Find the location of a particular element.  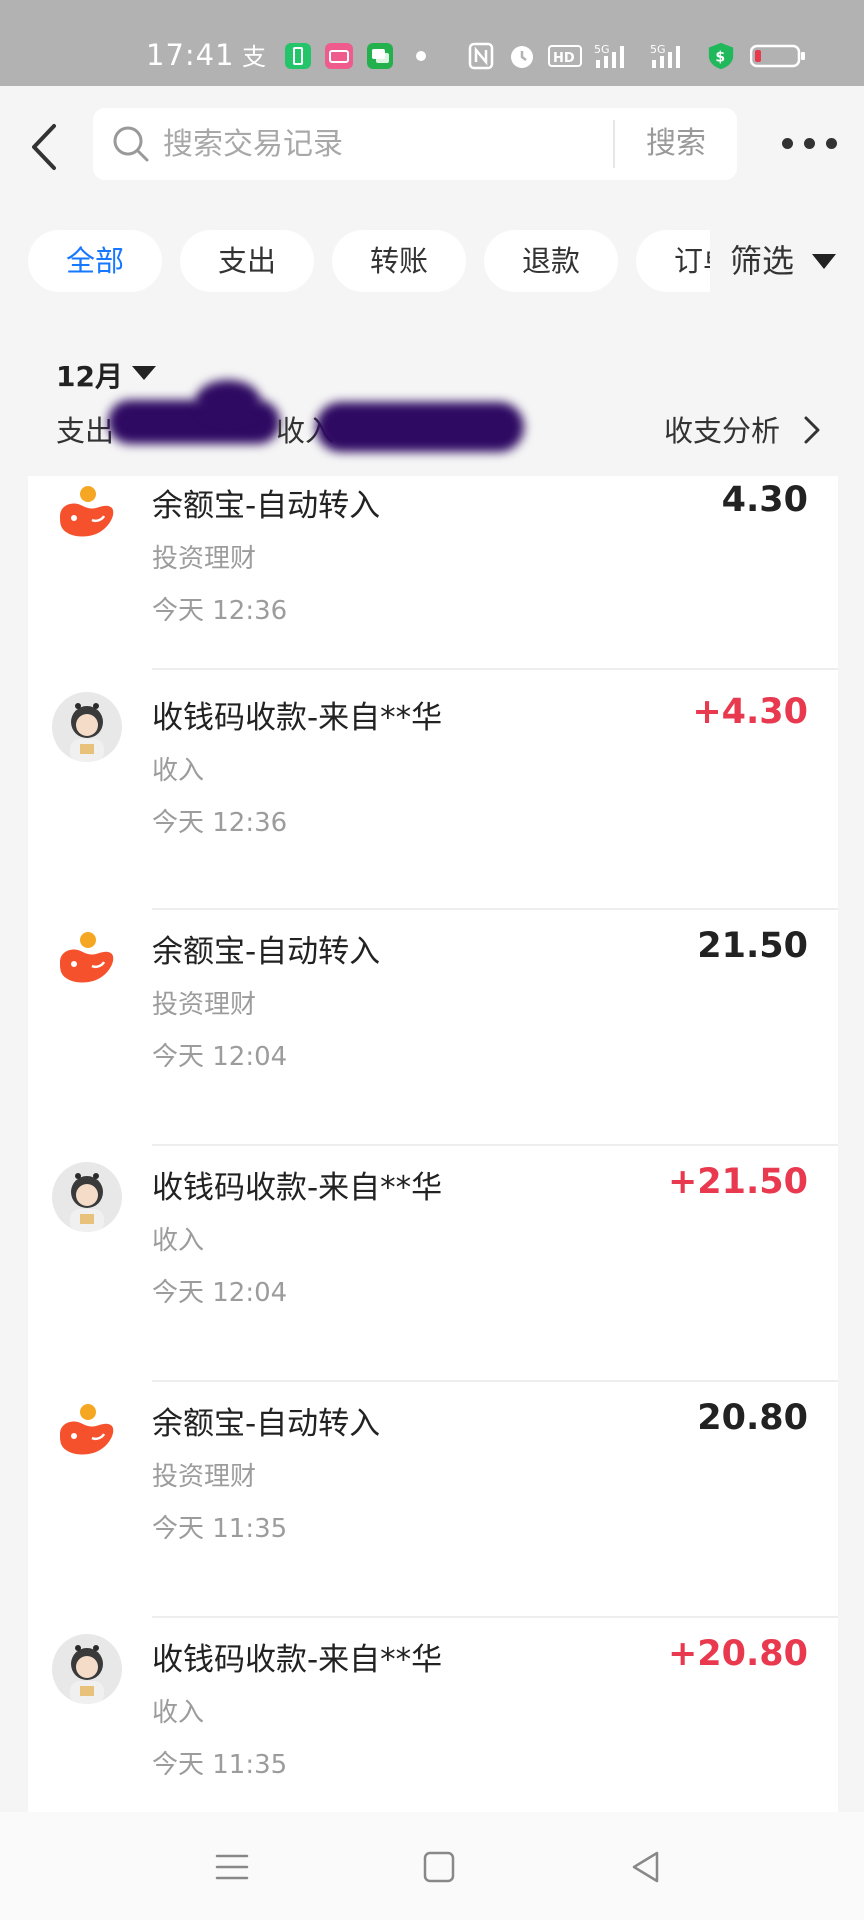

transaction-row: 收钱码收款-来自**华 收入 今天 11:35 +20.80 is located at coordinates (433, 1718).